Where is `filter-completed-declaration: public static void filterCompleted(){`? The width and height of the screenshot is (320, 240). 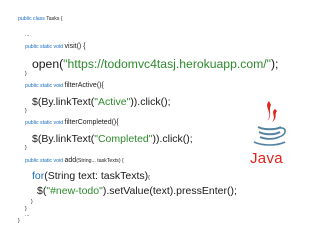
filter-completed-declaration: public static void filterCompleted(){ is located at coordinates (72, 122).